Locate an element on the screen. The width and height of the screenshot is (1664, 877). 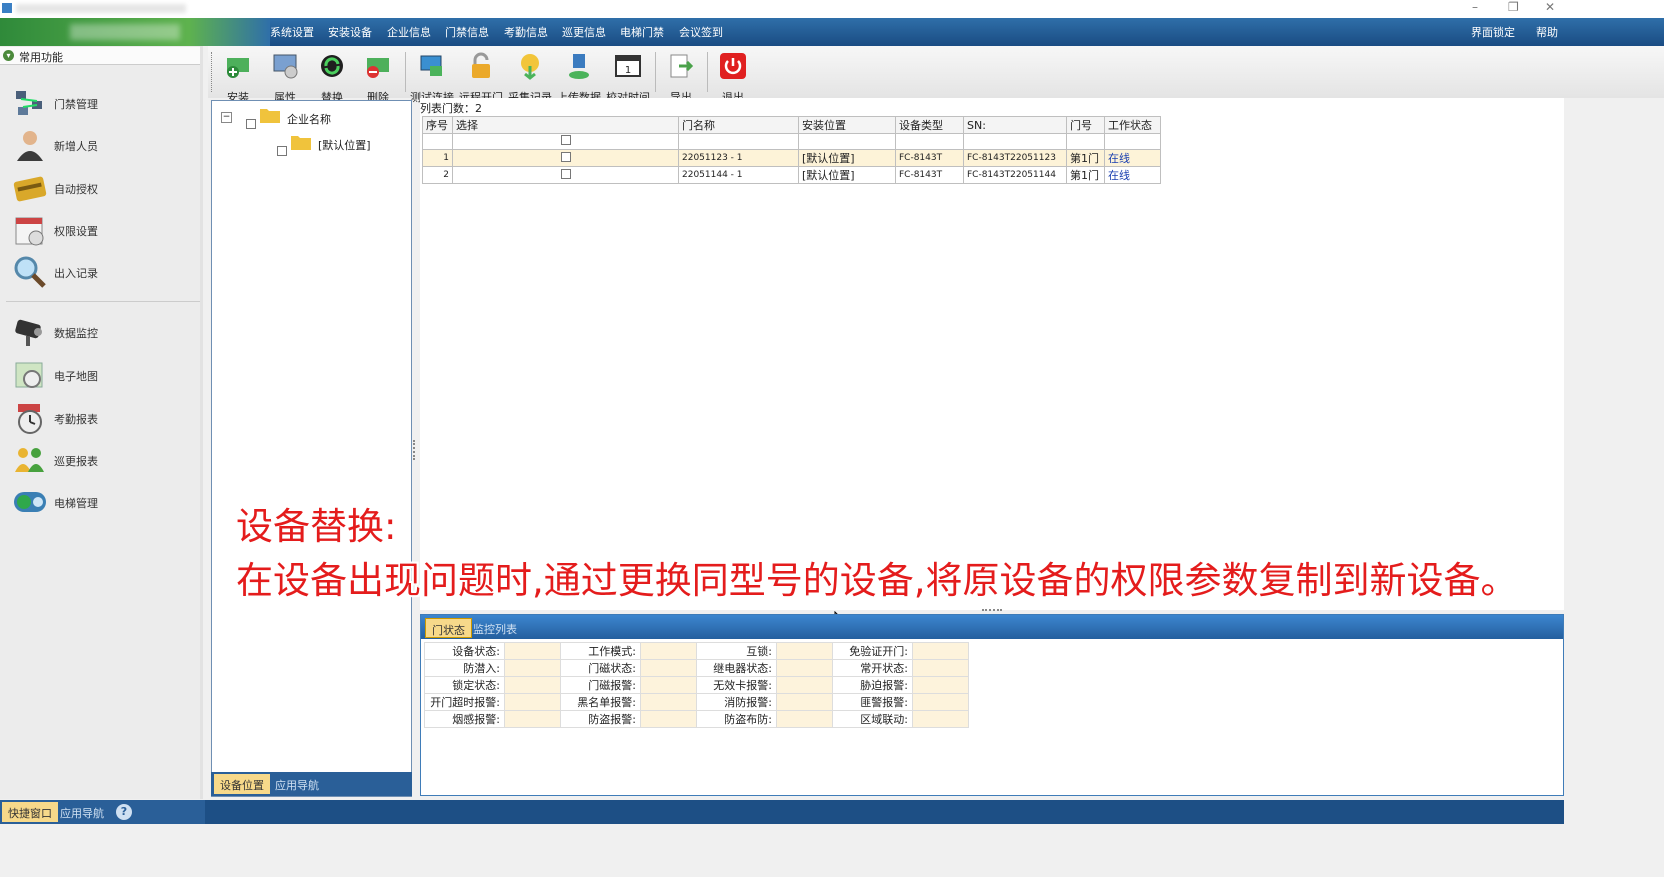
tab-device-location: 设备位置 is located at coordinates (242, 784).